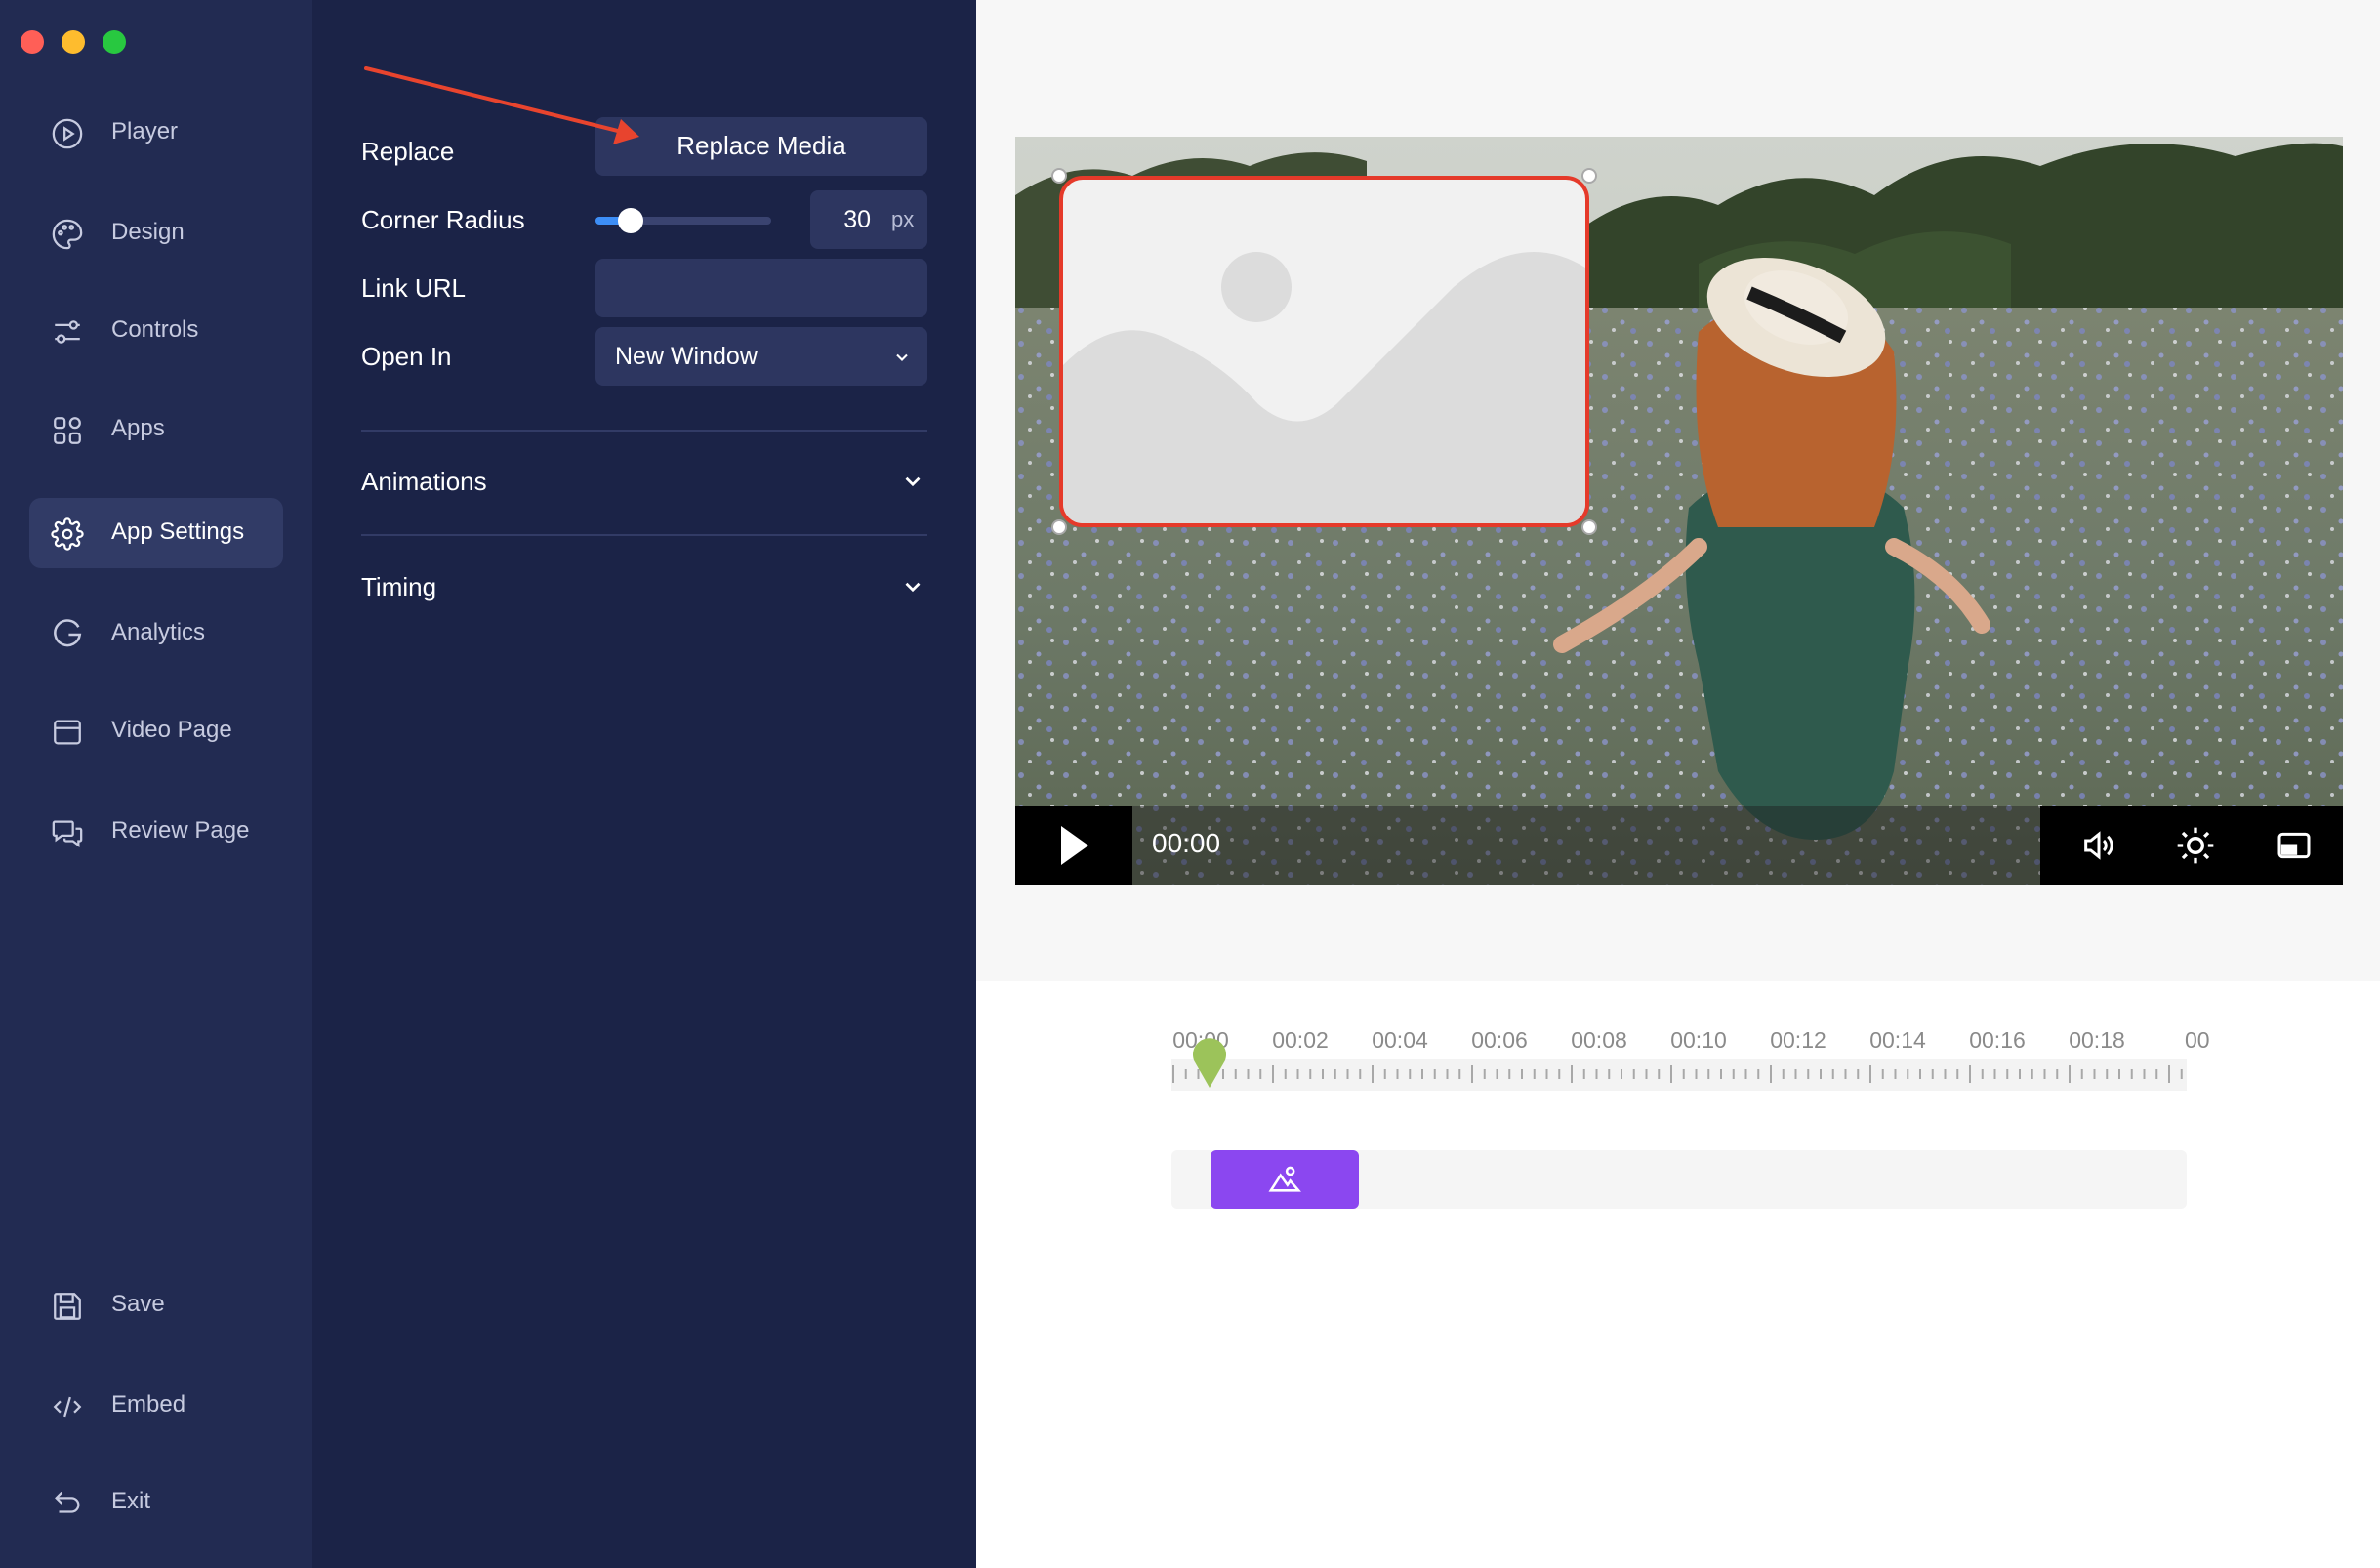 This screenshot has height=1568, width=2380. I want to click on window-zoom-button, so click(114, 42).